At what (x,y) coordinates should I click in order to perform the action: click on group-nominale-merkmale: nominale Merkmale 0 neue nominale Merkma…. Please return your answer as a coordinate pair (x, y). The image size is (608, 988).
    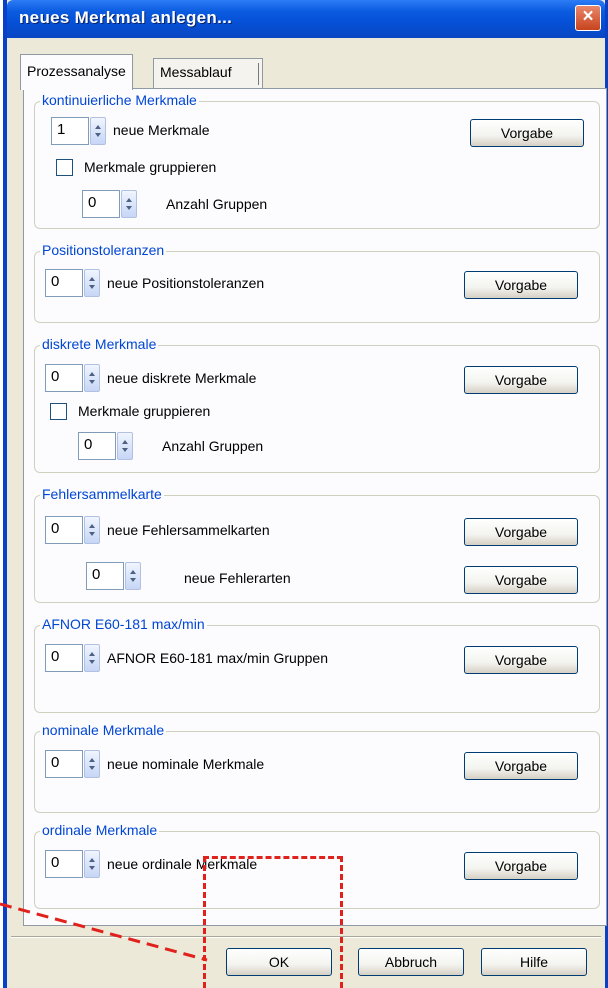
    Looking at the image, I should click on (317, 767).